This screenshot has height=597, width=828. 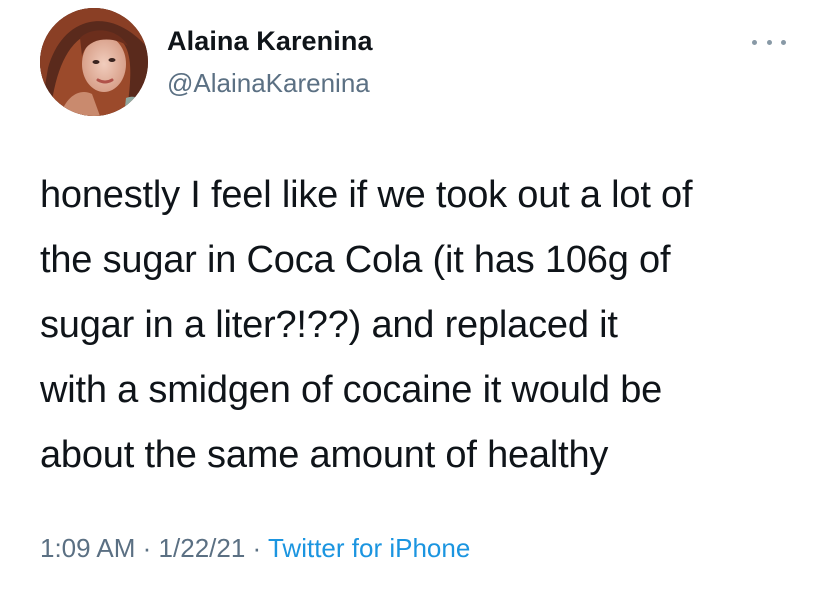 I want to click on tweet-date: 1/22/21, so click(x=202, y=548).